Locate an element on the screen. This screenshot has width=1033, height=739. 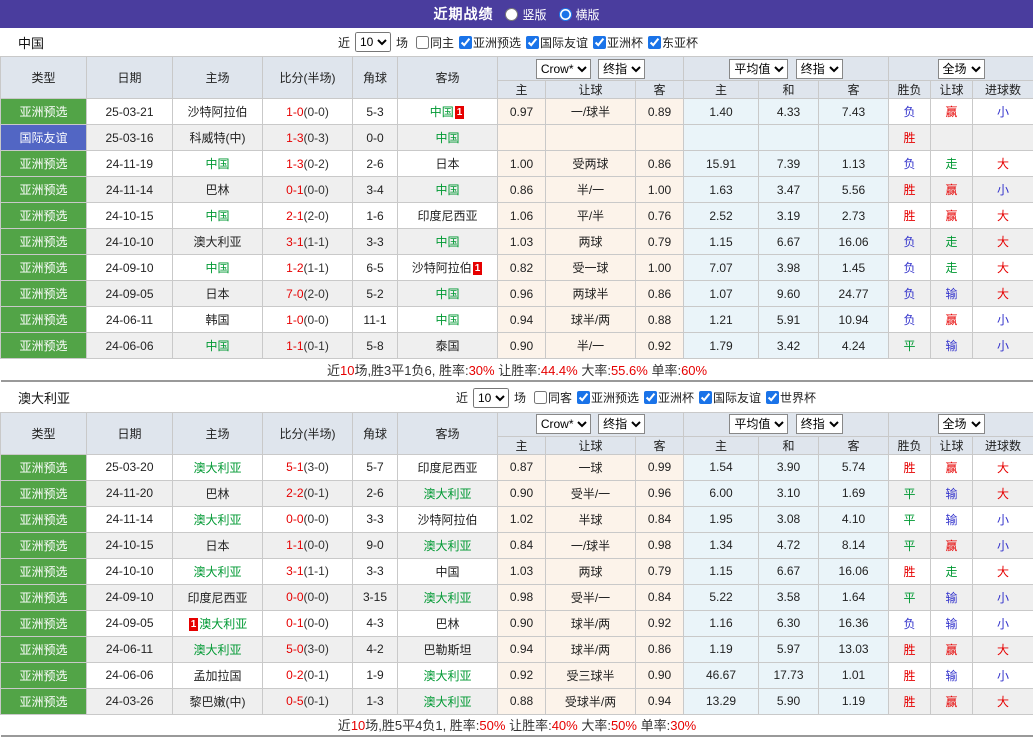
avg-odds-draw: 5.91 is located at coordinates (789, 320).